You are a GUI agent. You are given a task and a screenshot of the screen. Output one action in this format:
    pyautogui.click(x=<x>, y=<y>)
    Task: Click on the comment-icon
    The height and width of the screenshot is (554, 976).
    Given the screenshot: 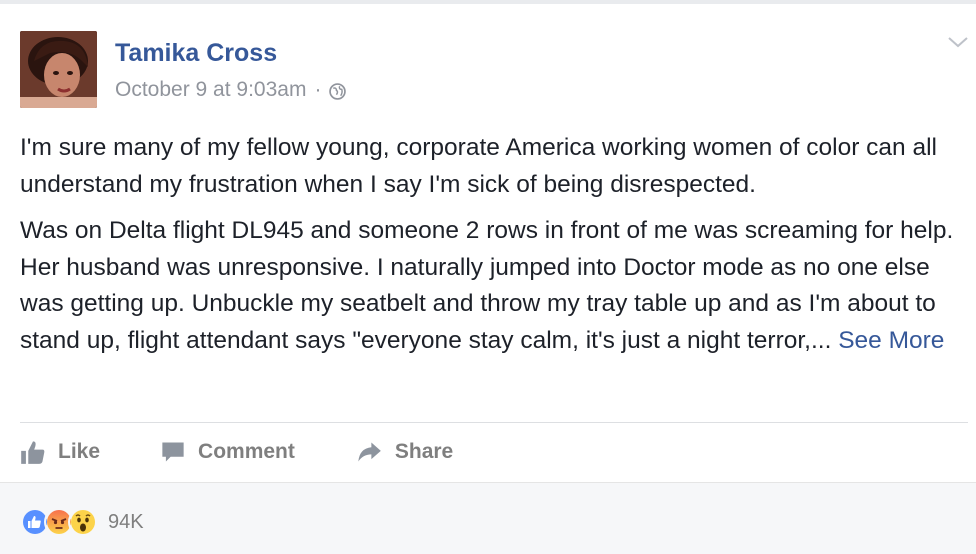 What is the action you would take?
    pyautogui.click(x=173, y=452)
    